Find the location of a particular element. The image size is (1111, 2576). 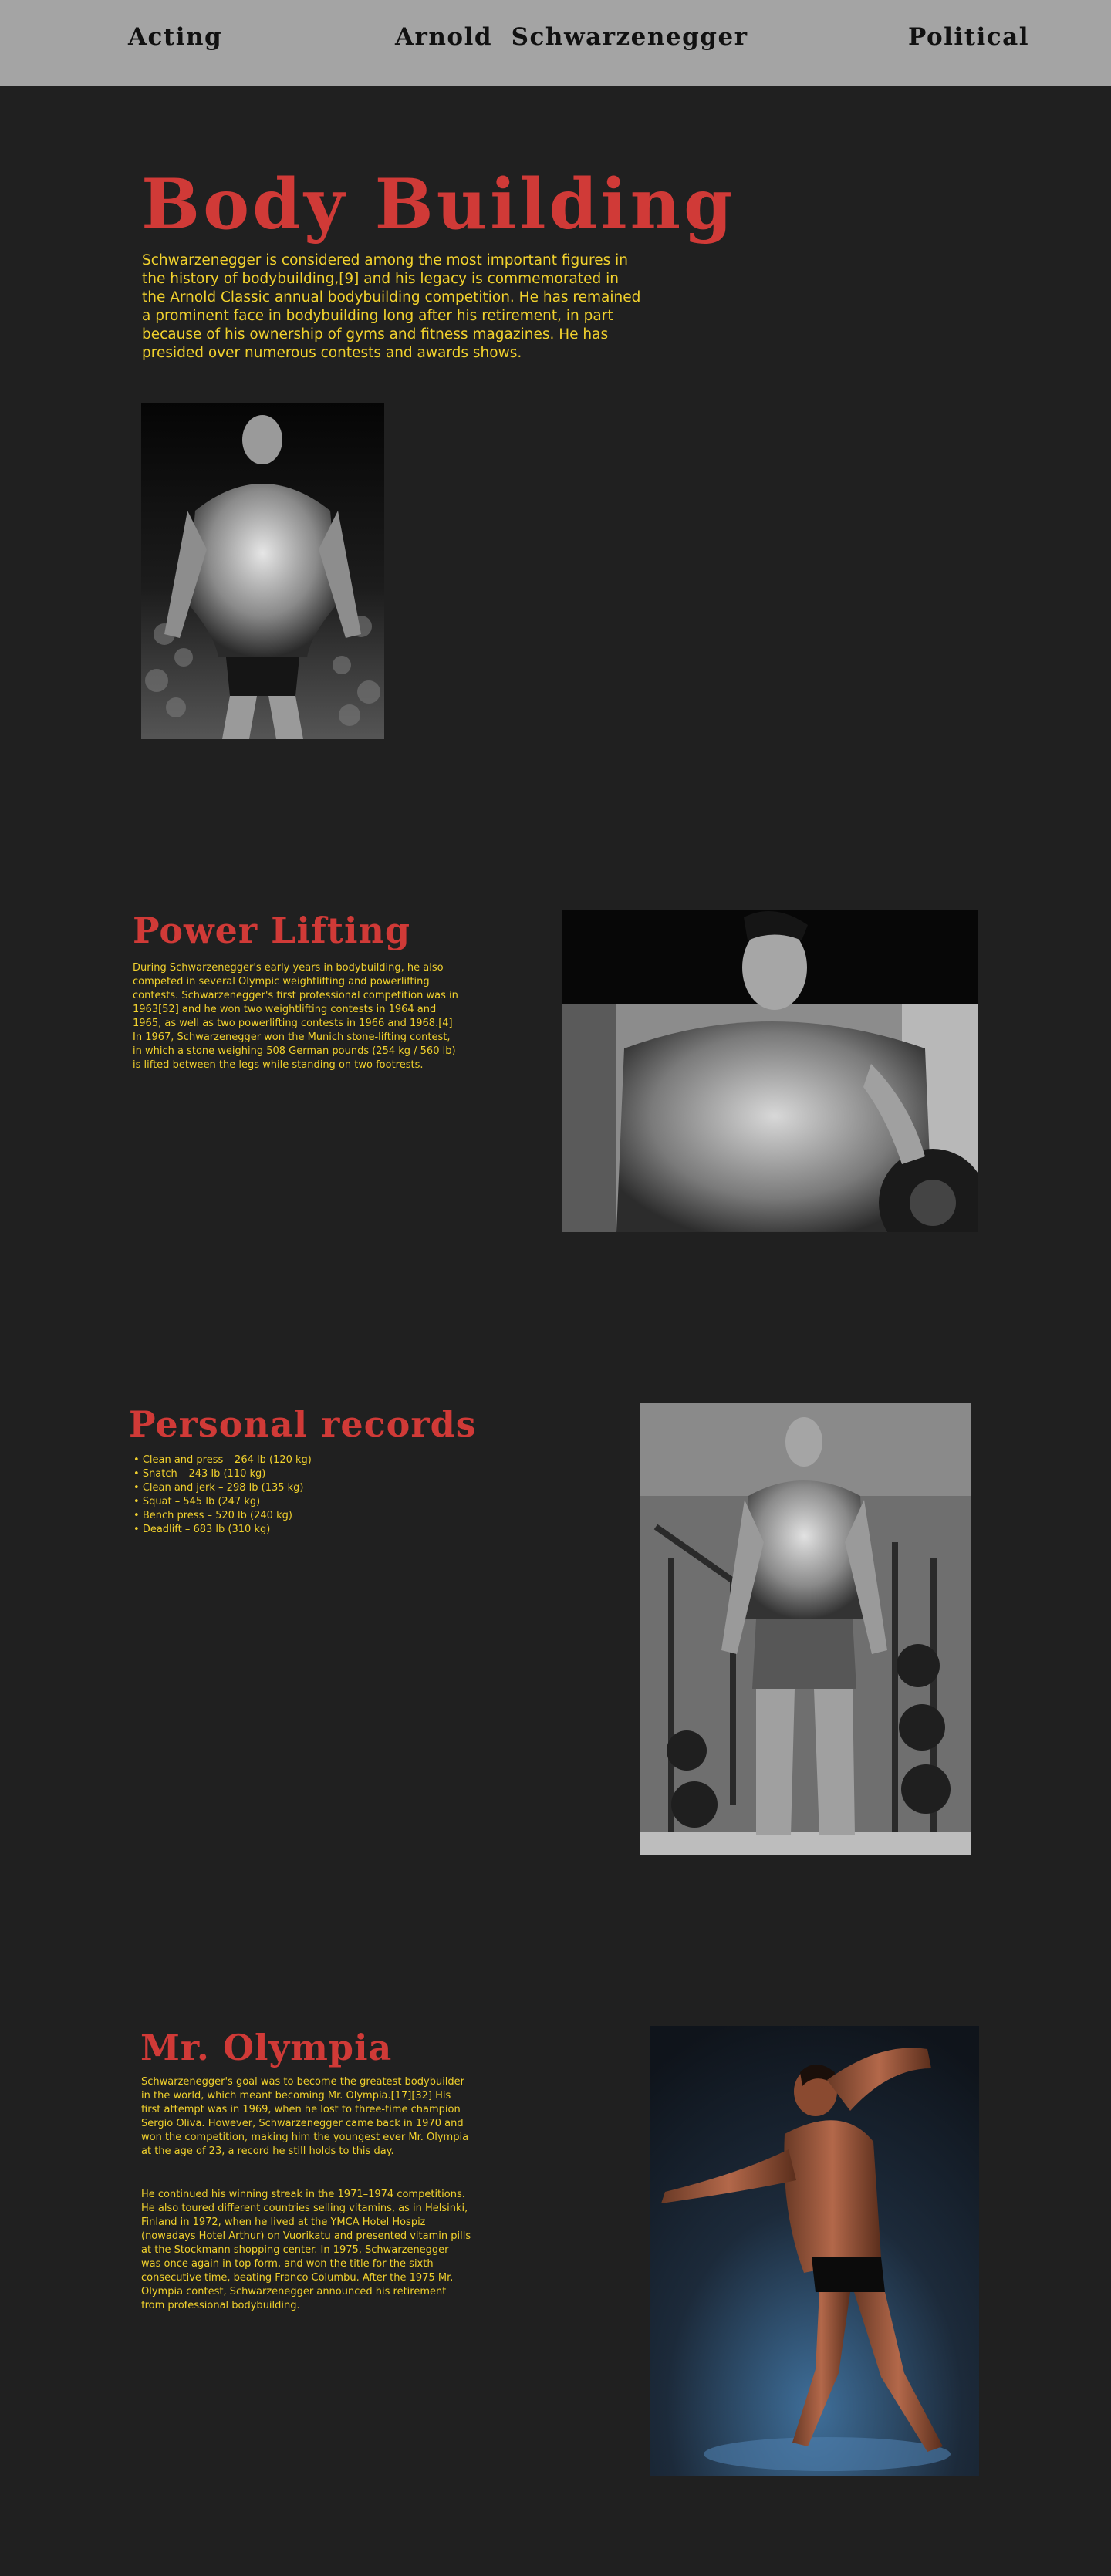

power-lifting-heading: Power Lifting is located at coordinates (272, 931).